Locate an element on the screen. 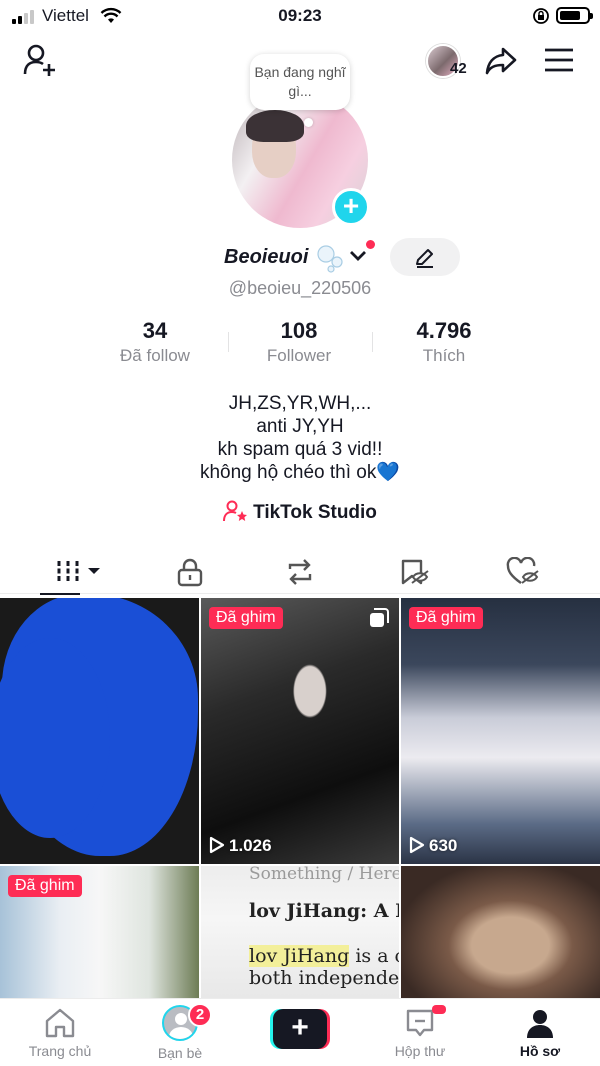 This screenshot has width=600, height=1066. pencil-icon is located at coordinates (424, 258).